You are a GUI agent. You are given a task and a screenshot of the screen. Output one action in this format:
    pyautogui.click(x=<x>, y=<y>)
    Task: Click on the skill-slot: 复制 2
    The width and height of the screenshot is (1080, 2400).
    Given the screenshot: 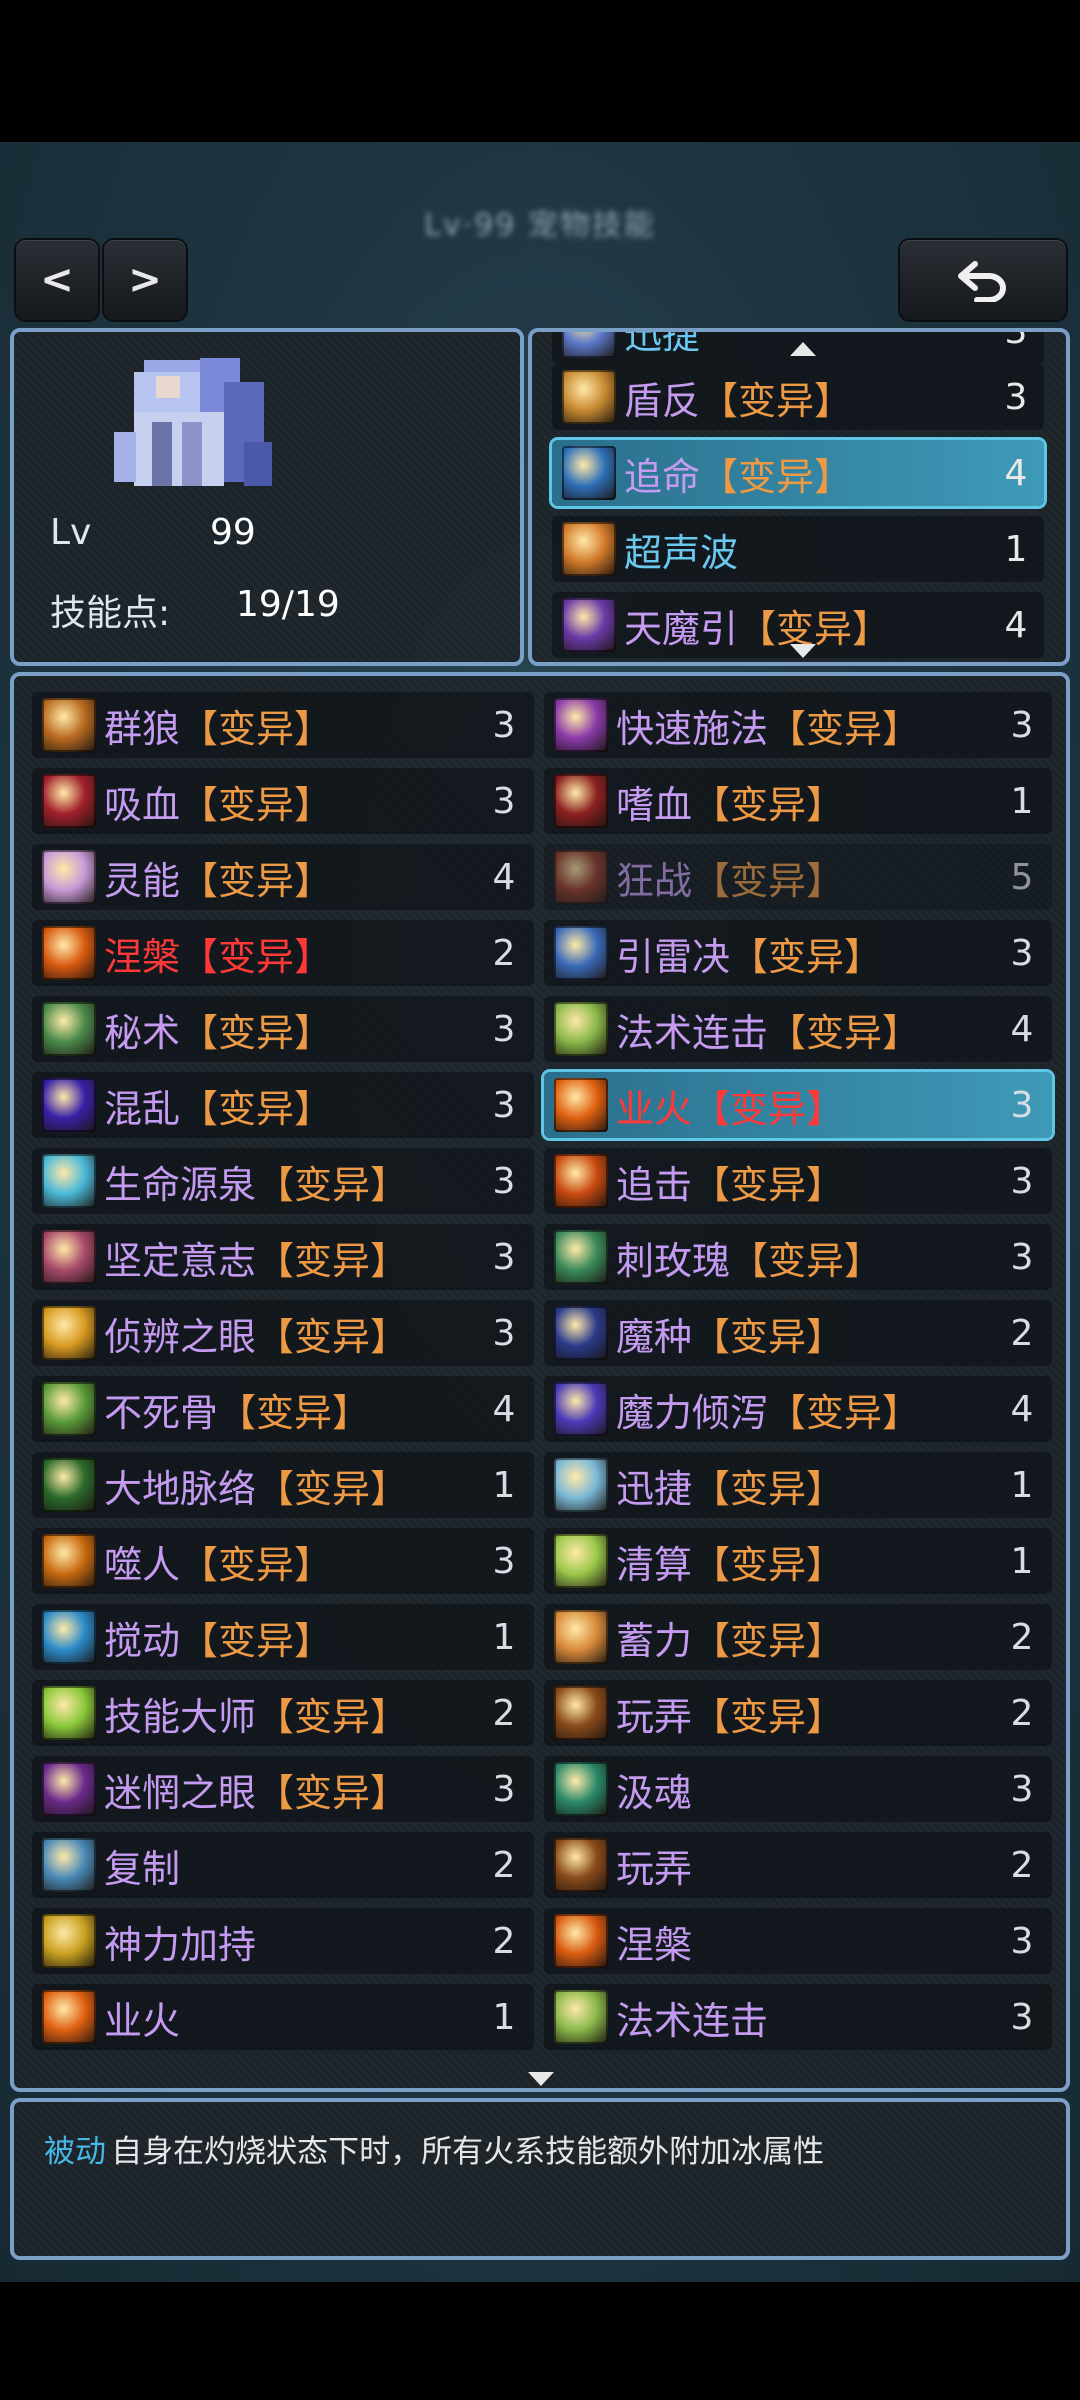 What is the action you would take?
    pyautogui.click(x=283, y=1865)
    